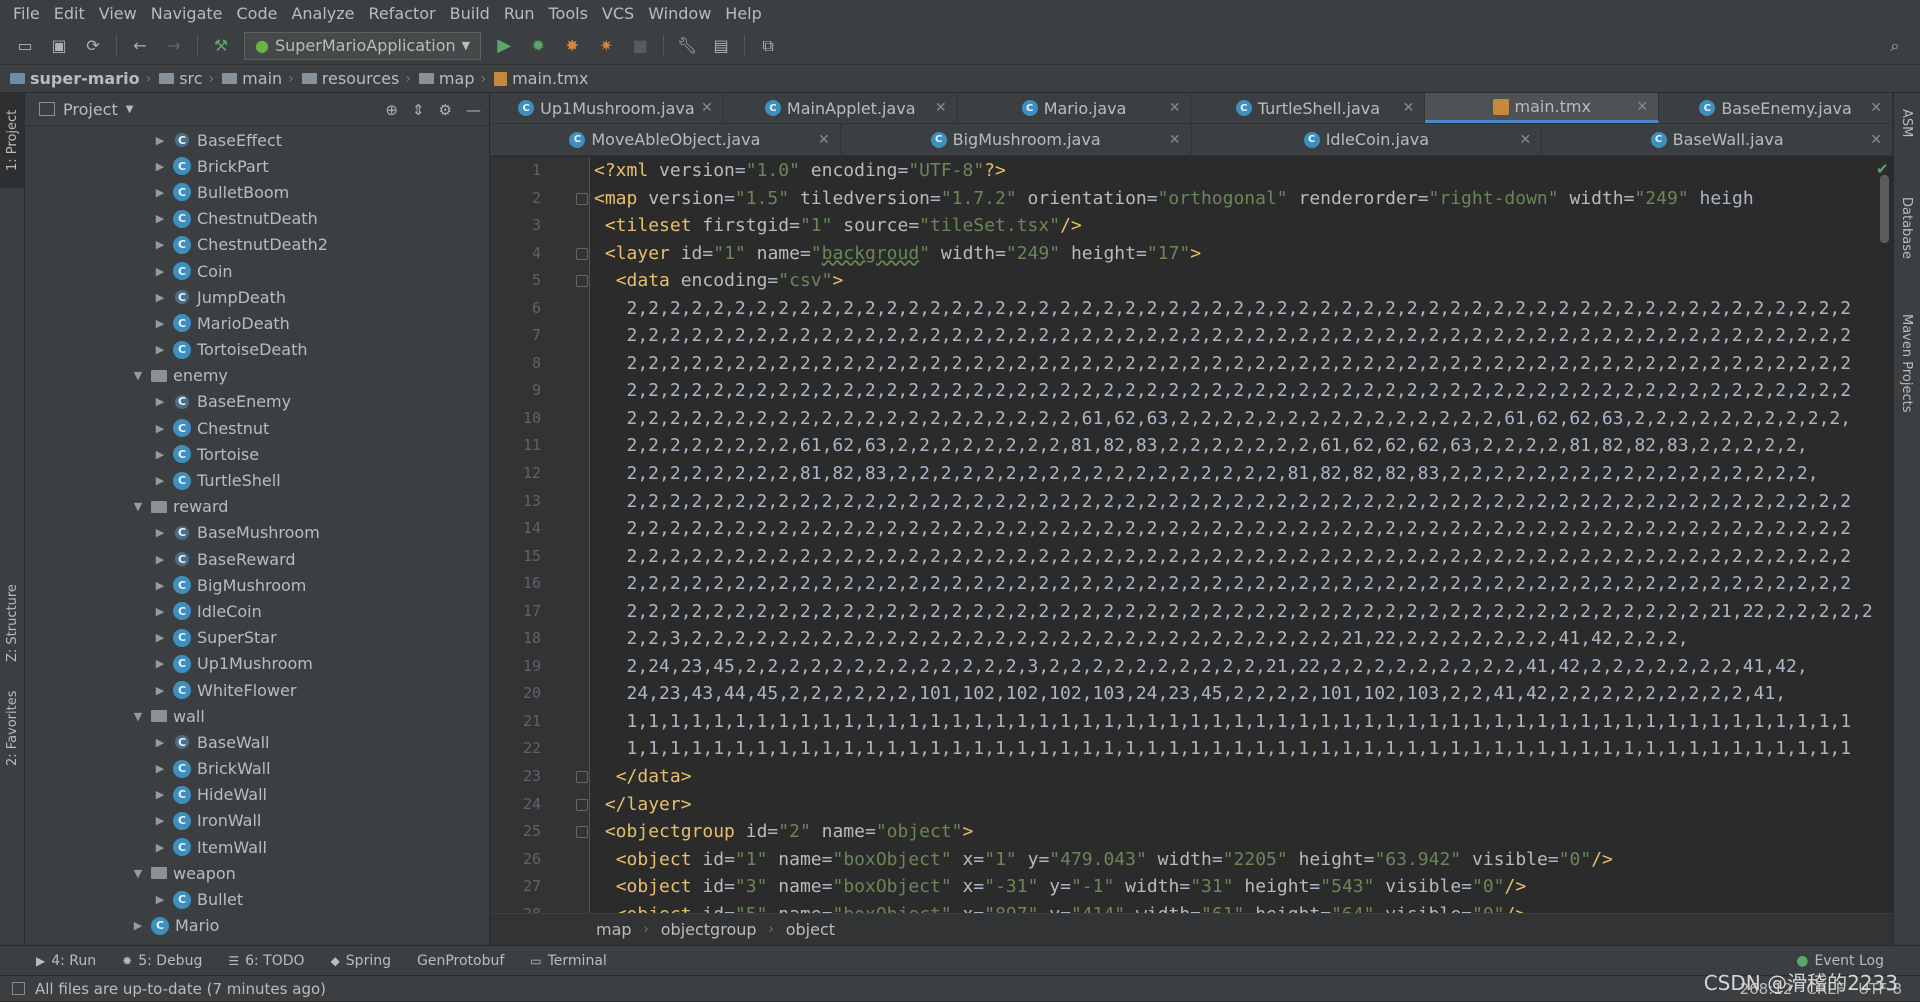 This screenshot has width=1920, height=1002. I want to click on breadcrumb-item: main, so click(252, 78).